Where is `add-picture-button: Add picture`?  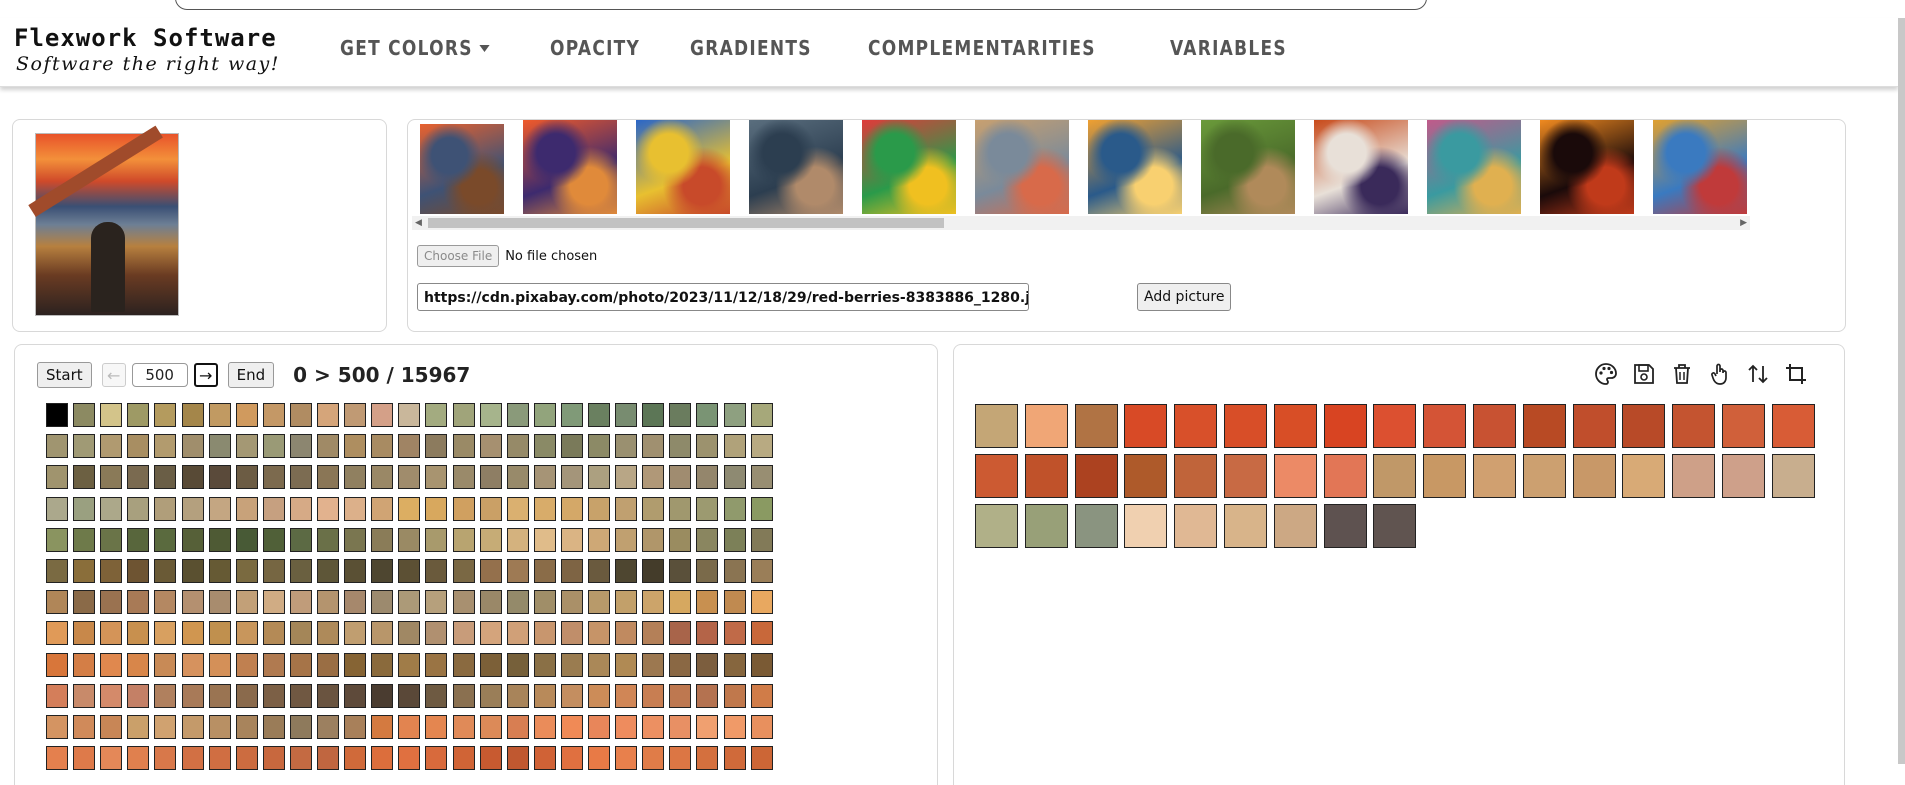 add-picture-button: Add picture is located at coordinates (1184, 297).